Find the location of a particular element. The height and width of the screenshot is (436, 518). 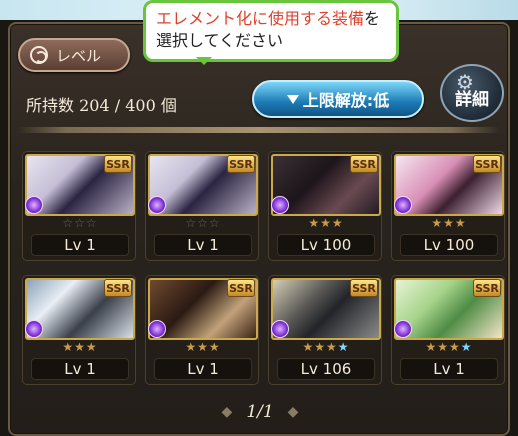

chevron-right-icon: ◆ is located at coordinates (293, 412).